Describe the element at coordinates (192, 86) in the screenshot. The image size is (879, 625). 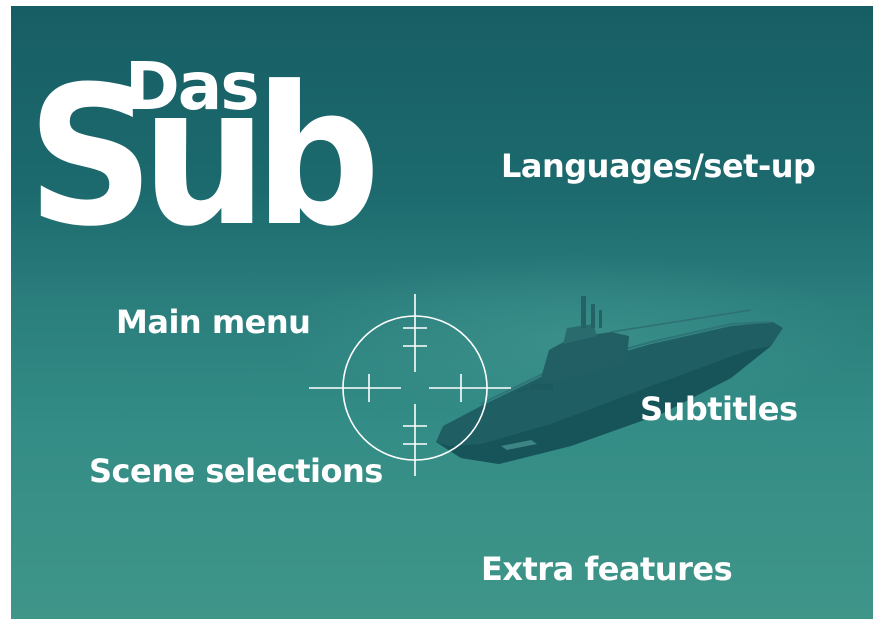
I see `logo-top-word: Das` at that location.